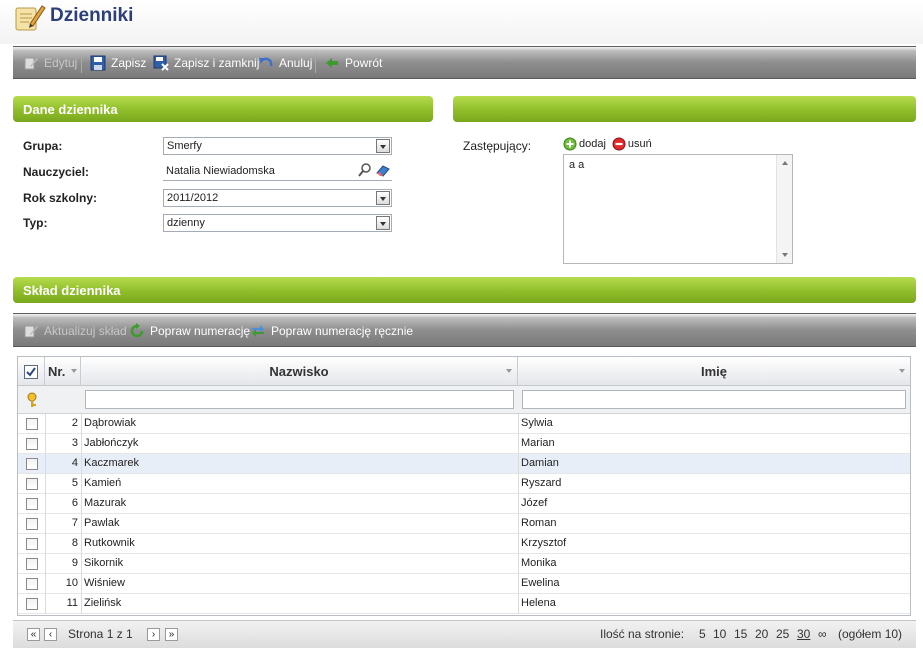 This screenshot has width=923, height=649. I want to click on table-row: 2 Dąbrowiak Sylwia, so click(464, 424).